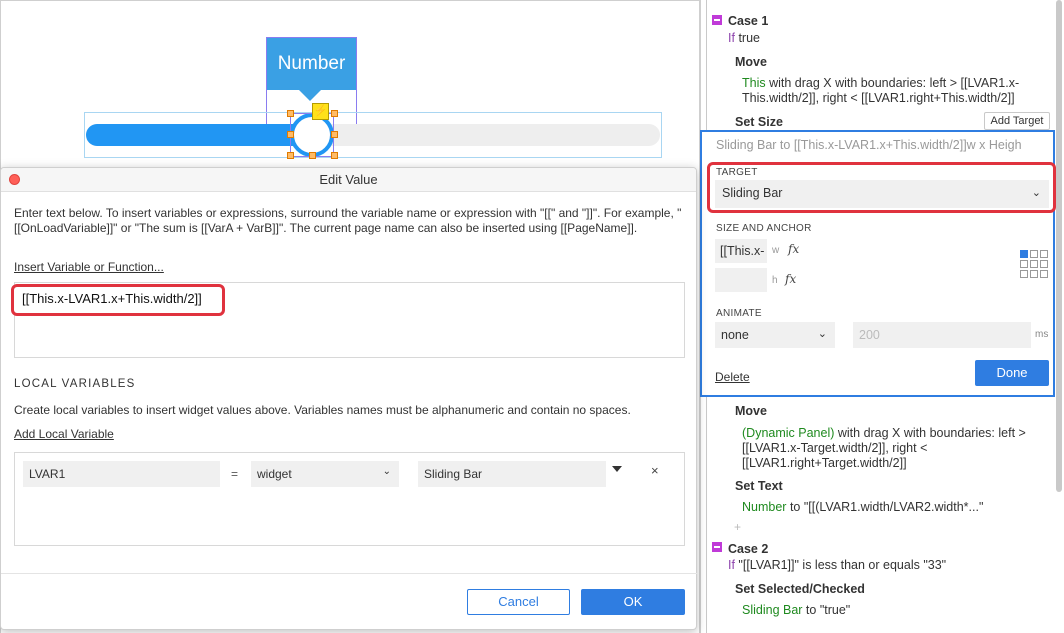 This screenshot has height=633, width=1064. I want to click on target-dropdown-icon, so click(617, 469).